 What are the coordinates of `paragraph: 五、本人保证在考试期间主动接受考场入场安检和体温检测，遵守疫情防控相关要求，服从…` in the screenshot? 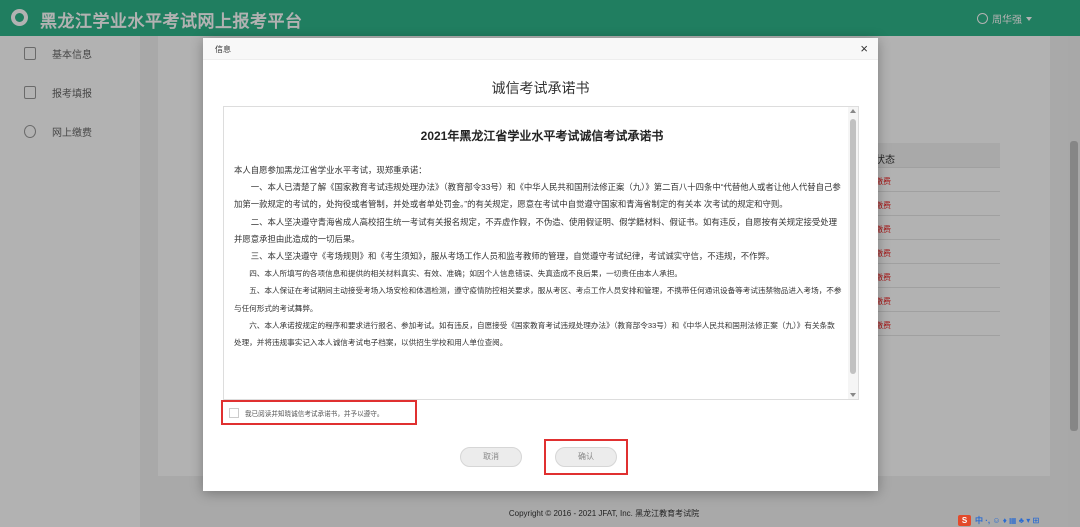 It's located at (538, 299).